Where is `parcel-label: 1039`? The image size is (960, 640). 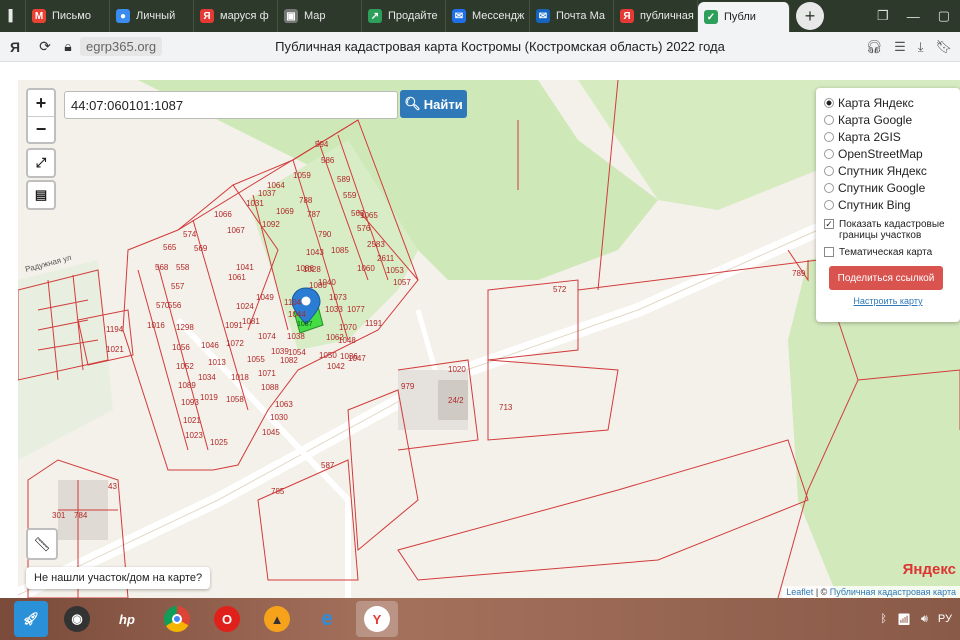 parcel-label: 1039 is located at coordinates (280, 351).